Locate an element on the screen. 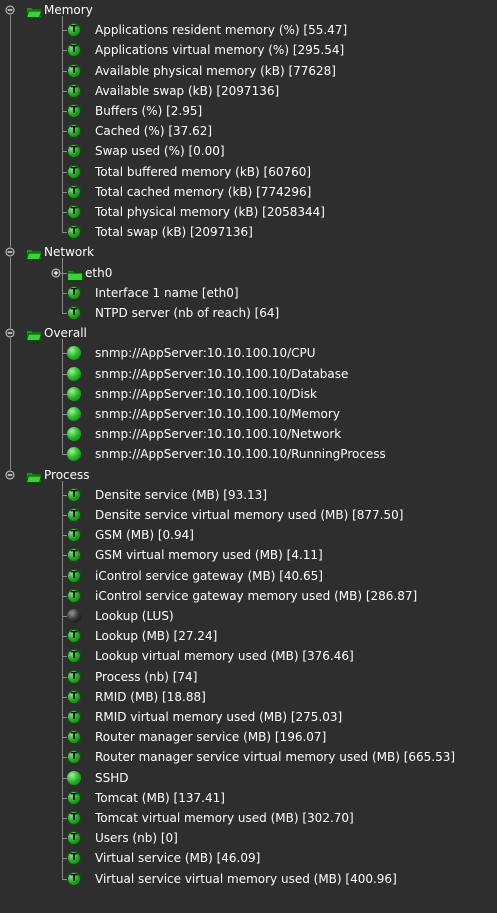 This screenshot has width=497, height=913. tree-item-label: Interface 1 name [eth0] is located at coordinates (167, 292).